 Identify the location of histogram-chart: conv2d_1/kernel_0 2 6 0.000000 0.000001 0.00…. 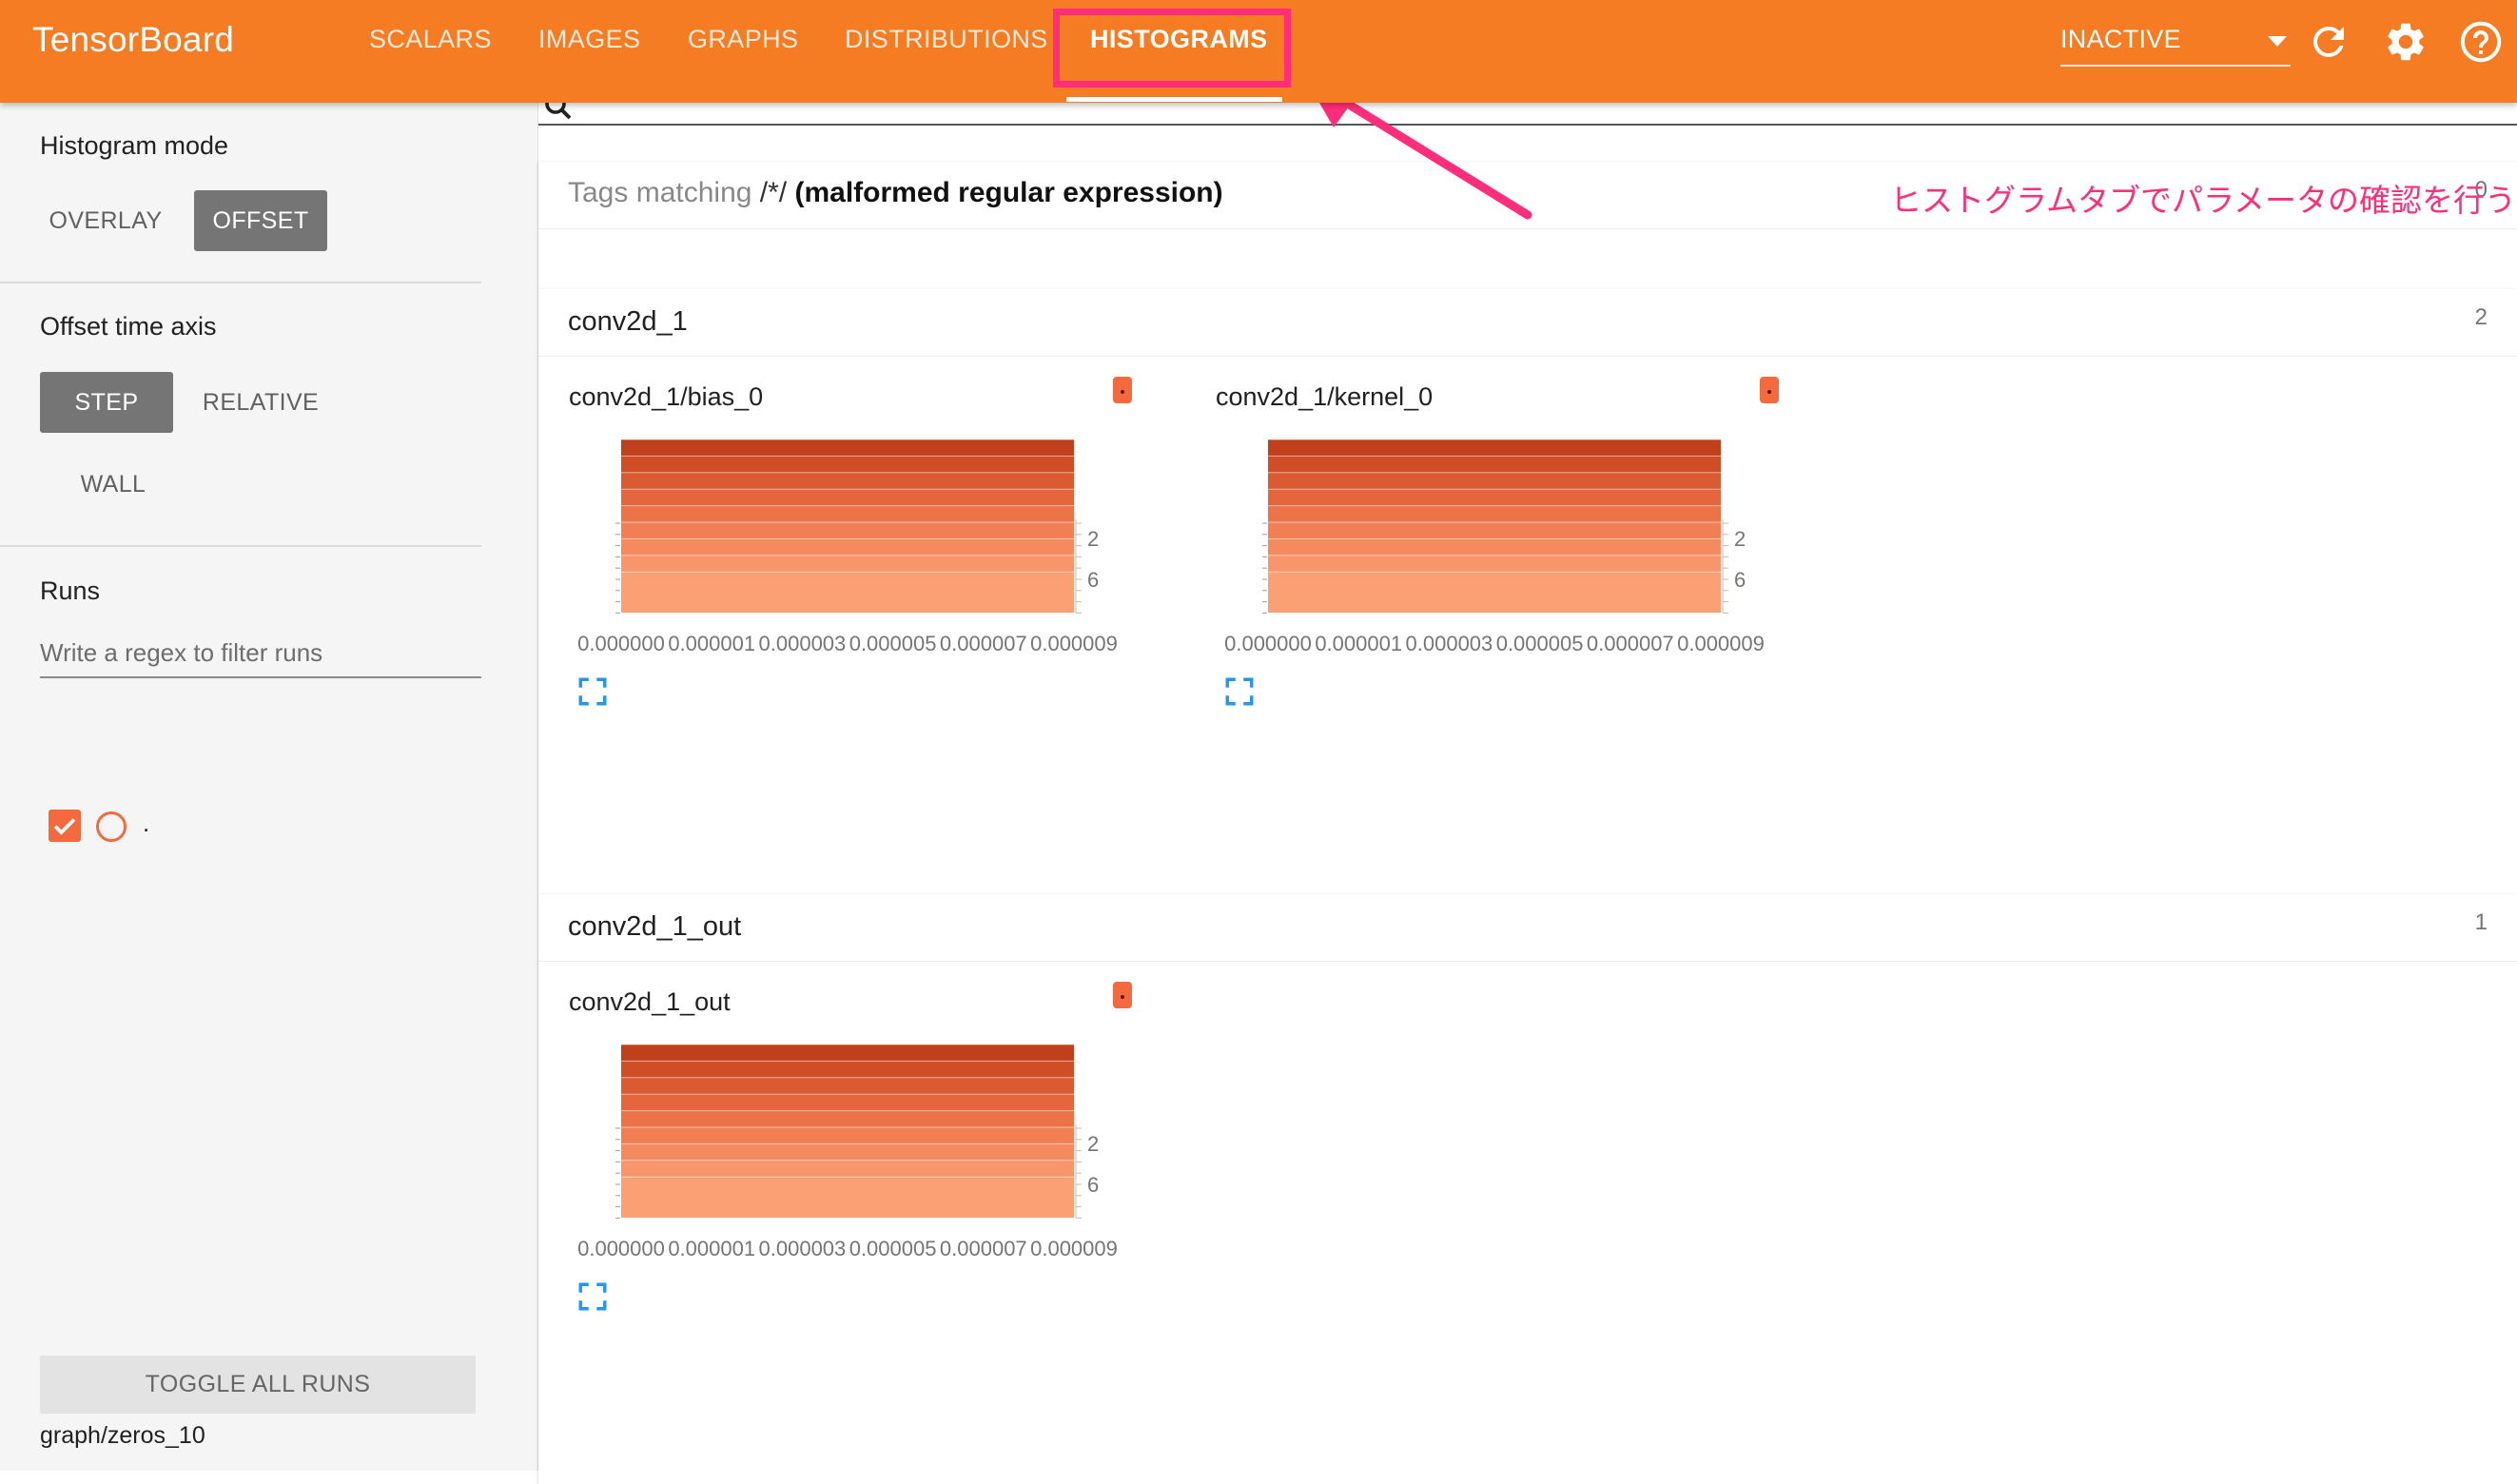
(1489, 604).